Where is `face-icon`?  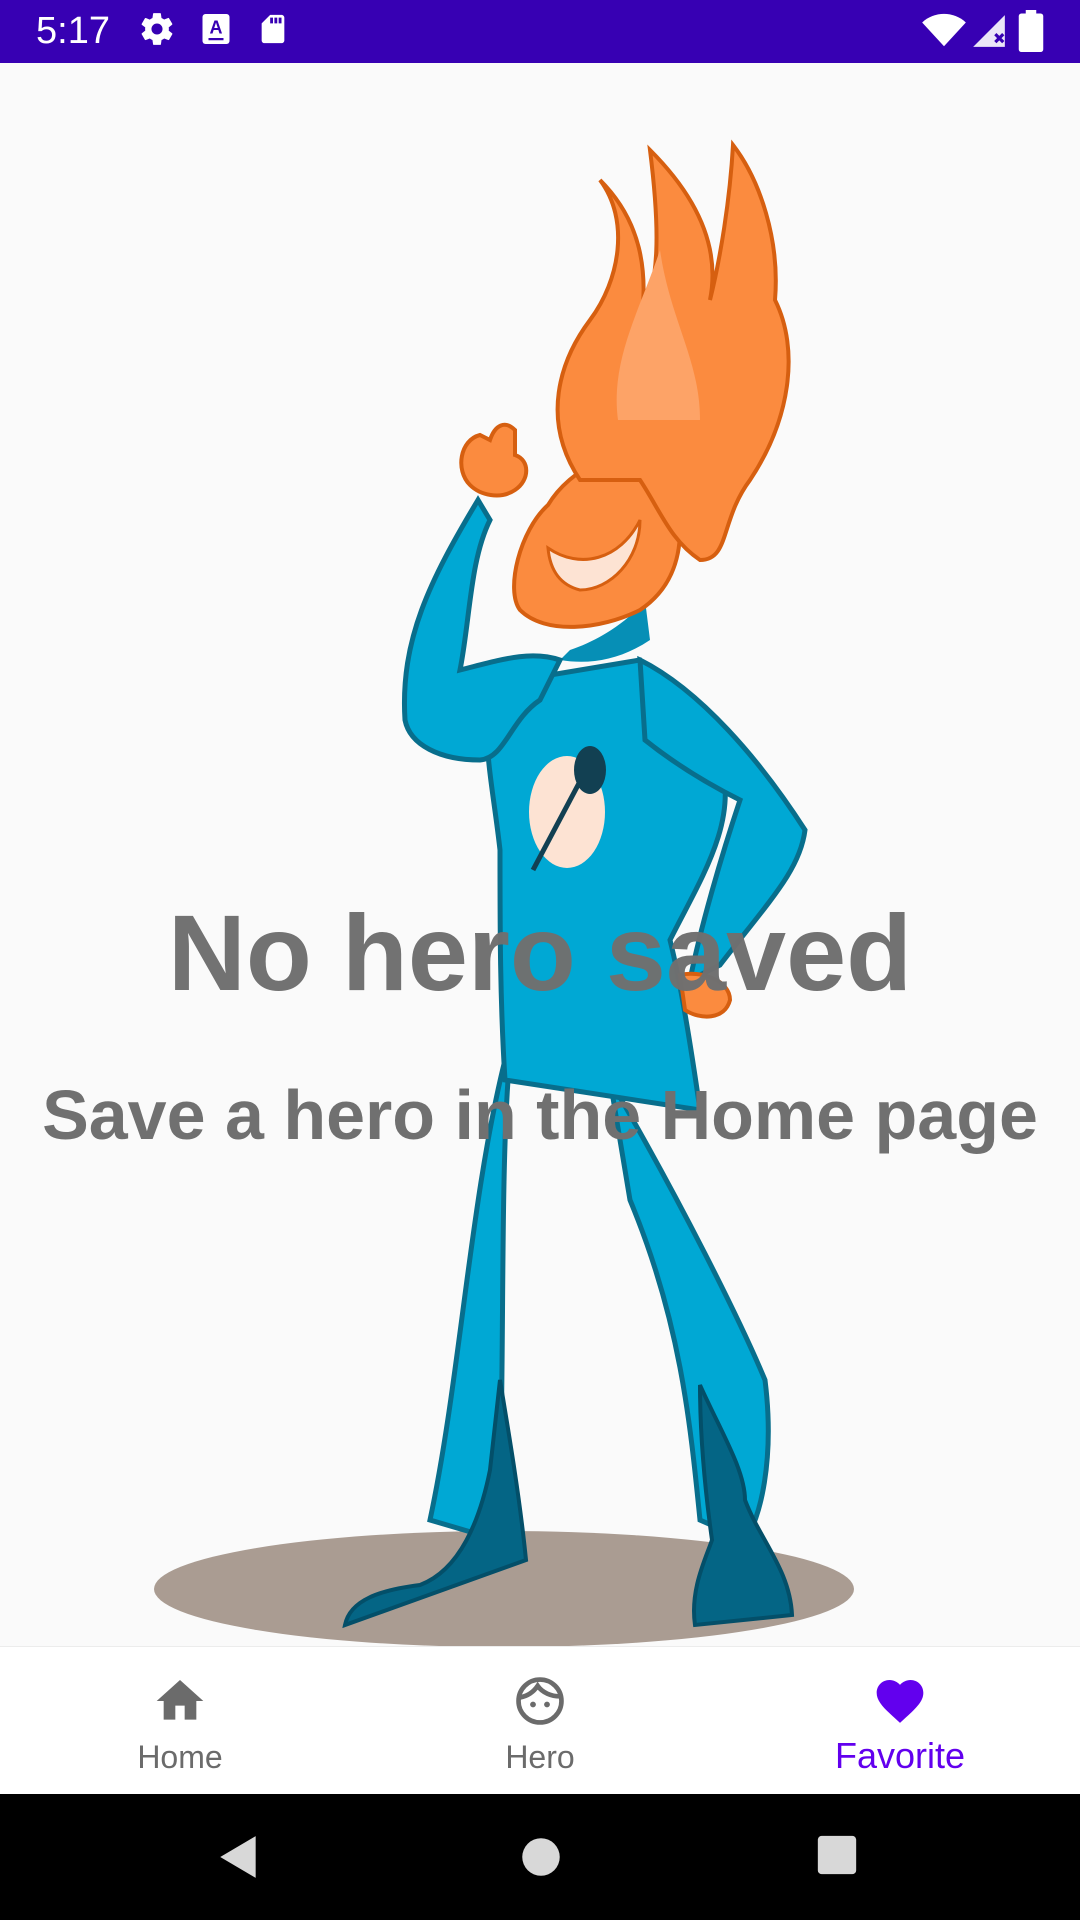 face-icon is located at coordinates (540, 1701).